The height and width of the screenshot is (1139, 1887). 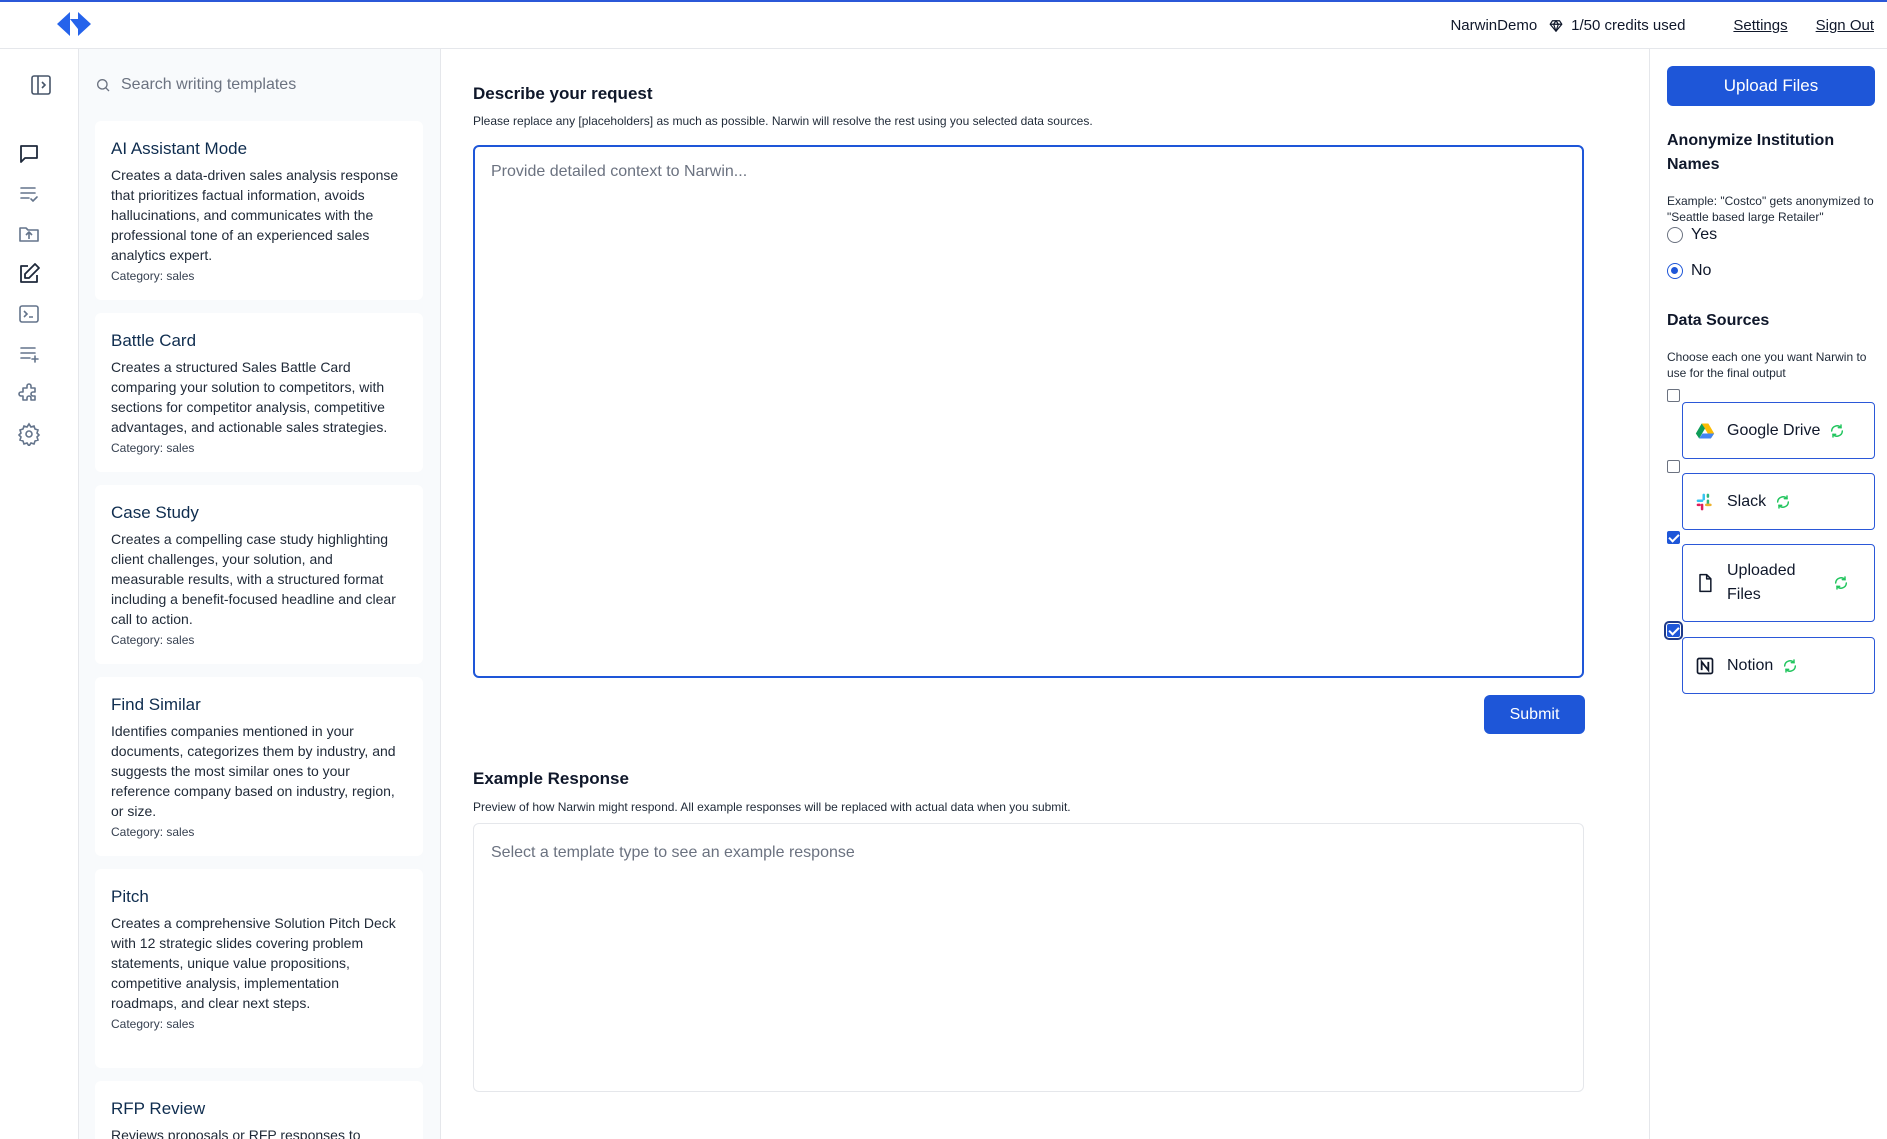 What do you see at coordinates (1628, 25) in the screenshot?
I see `credits-text: 1/50 credits used` at bounding box center [1628, 25].